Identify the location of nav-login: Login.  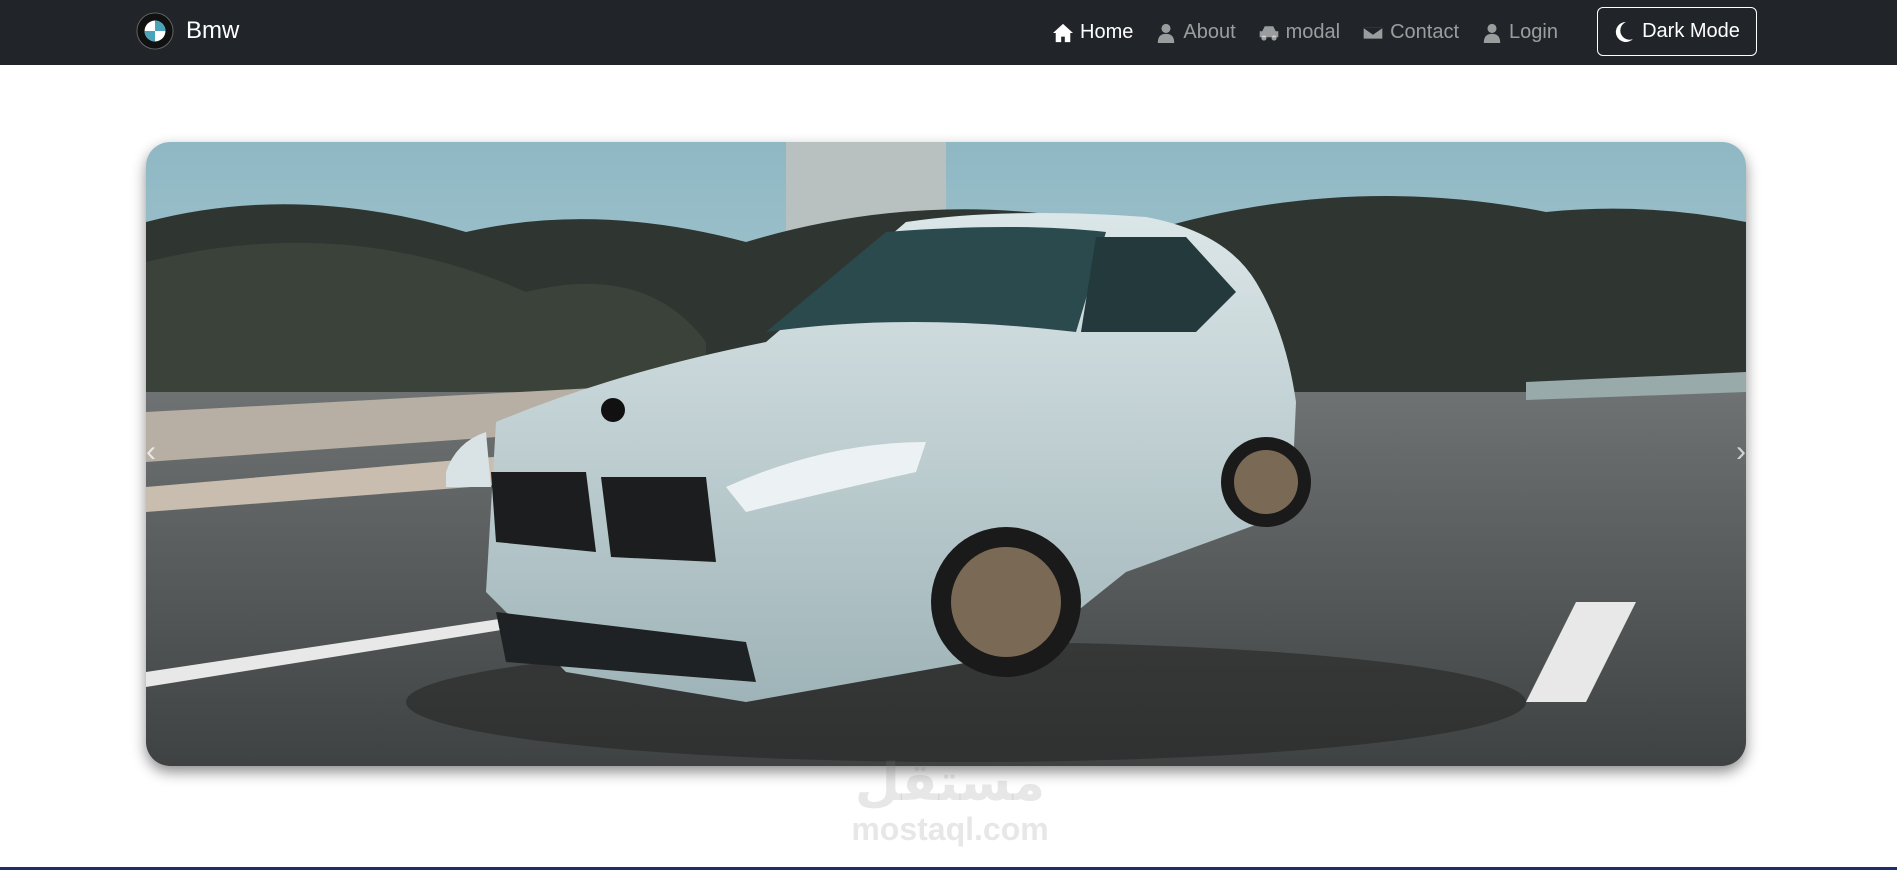
(1519, 32).